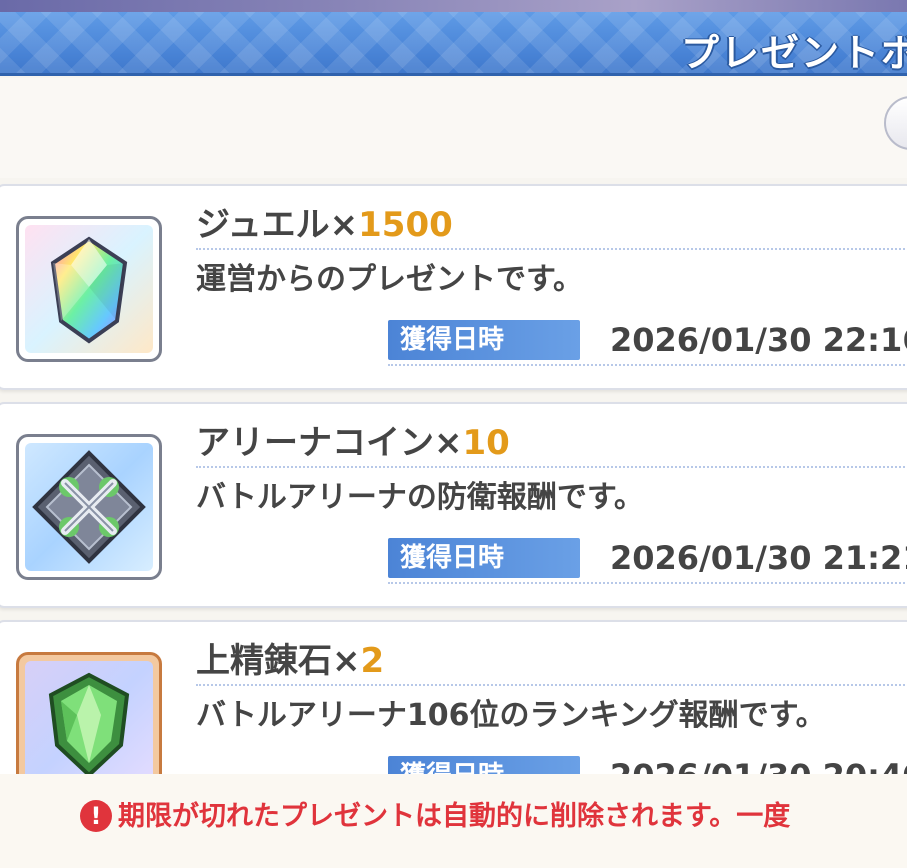 This screenshot has height=868, width=907. Describe the element at coordinates (264, 661) in the screenshot. I see `item-name: 上精錬石` at that location.